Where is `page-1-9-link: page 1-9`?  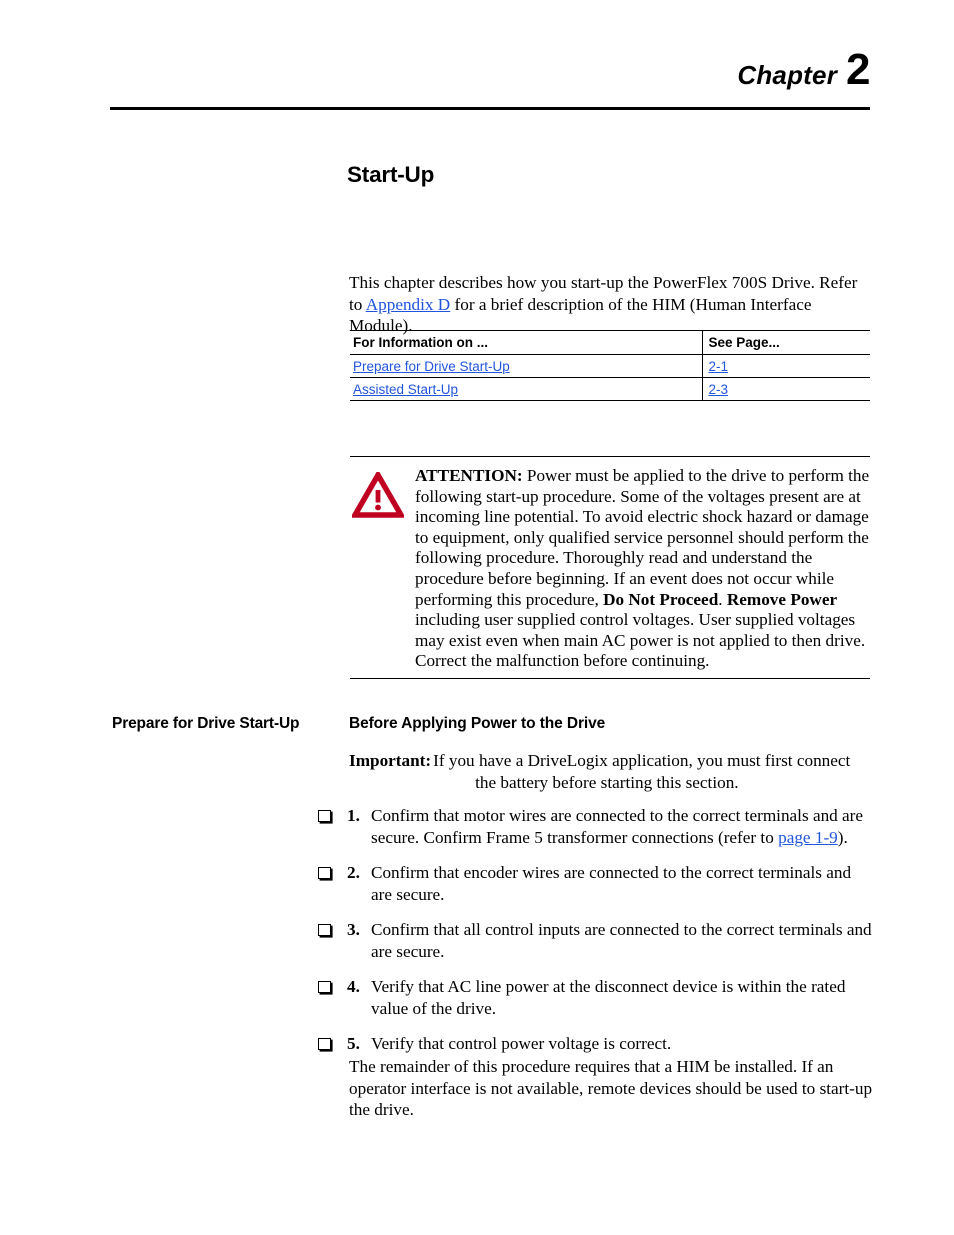
page-1-9-link: page 1-9 is located at coordinates (808, 837).